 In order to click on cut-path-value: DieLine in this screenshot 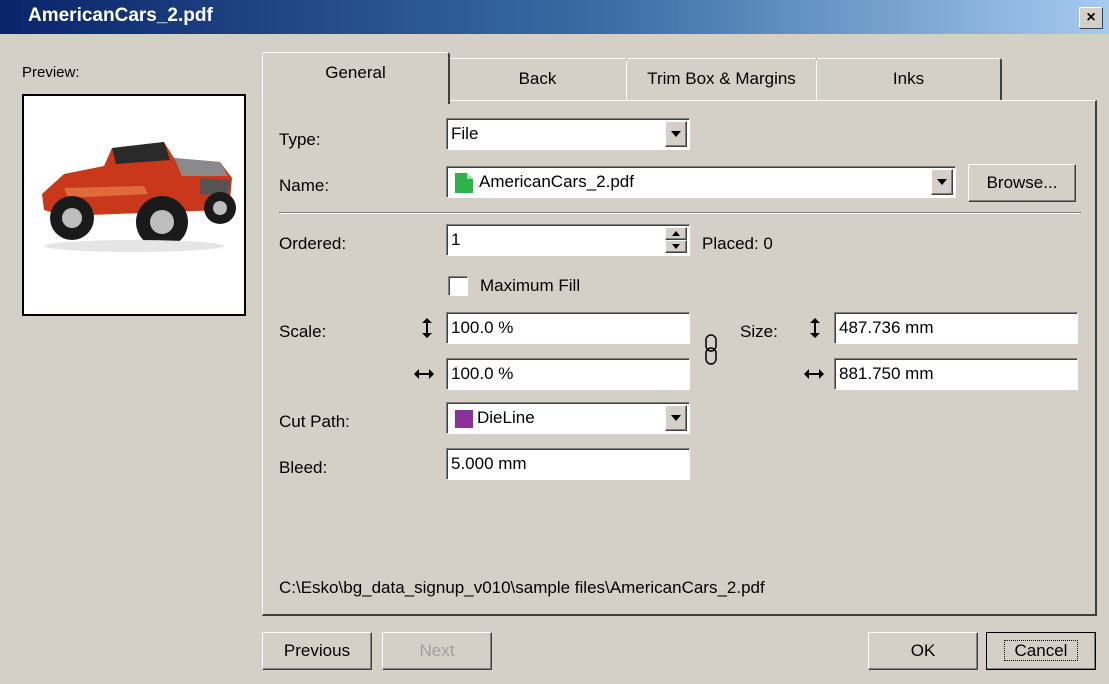, I will do `click(506, 417)`.